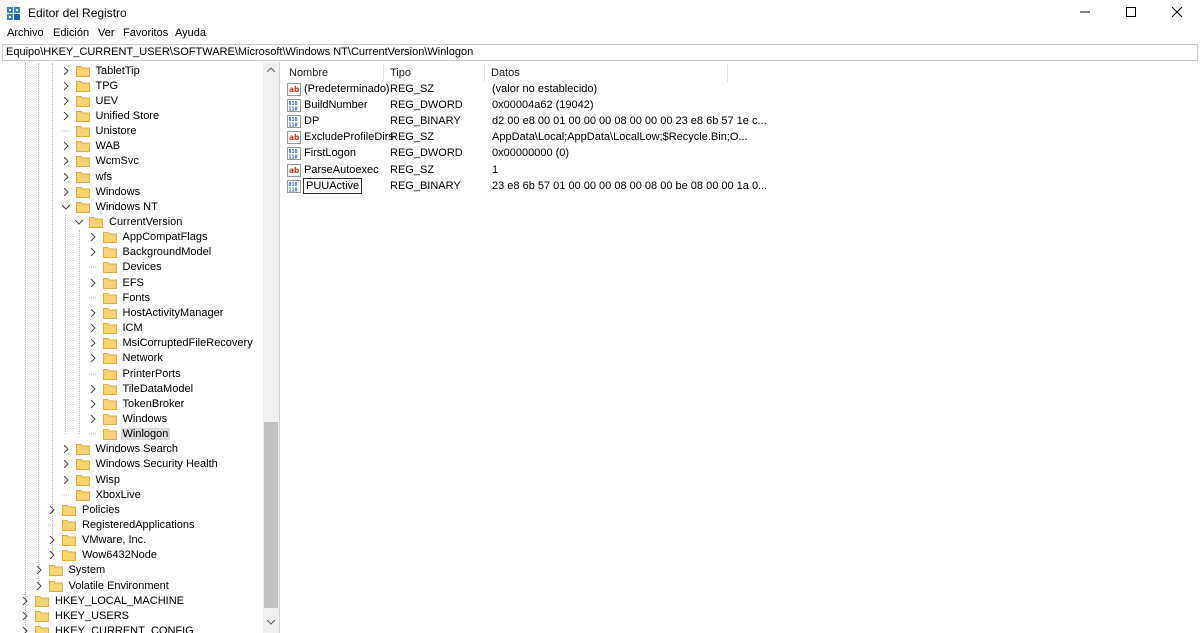 Image resolution: width=1200 pixels, height=633 pixels. What do you see at coordinates (173, 312) in the screenshot?
I see `tree-item-label: HostActivityManager` at bounding box center [173, 312].